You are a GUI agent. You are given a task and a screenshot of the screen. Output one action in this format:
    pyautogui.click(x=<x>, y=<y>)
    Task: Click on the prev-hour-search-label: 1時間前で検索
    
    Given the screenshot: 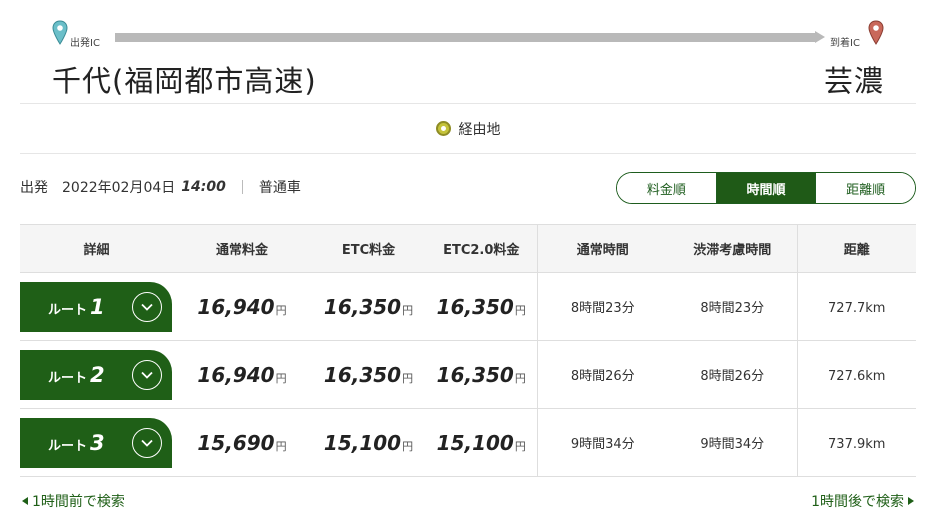 What is the action you would take?
    pyautogui.click(x=78, y=502)
    